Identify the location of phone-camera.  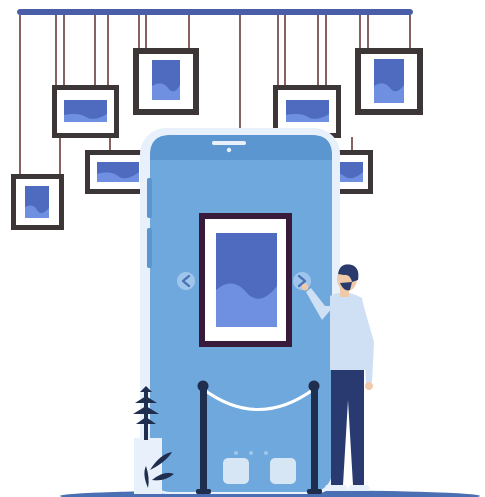
(229, 150).